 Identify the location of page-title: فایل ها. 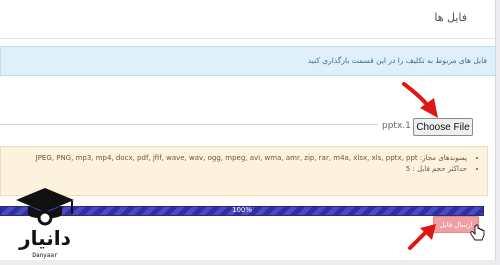
(450, 17).